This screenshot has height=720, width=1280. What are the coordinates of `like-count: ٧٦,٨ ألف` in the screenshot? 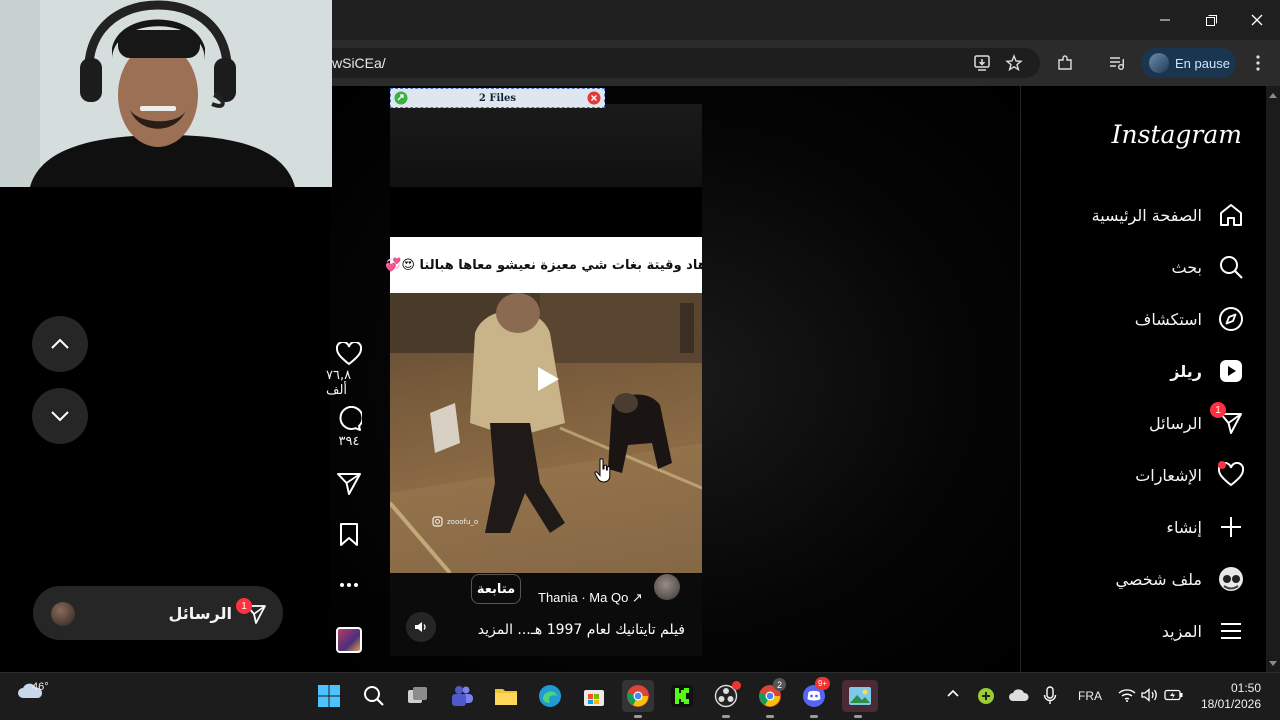 It's located at (339, 383).